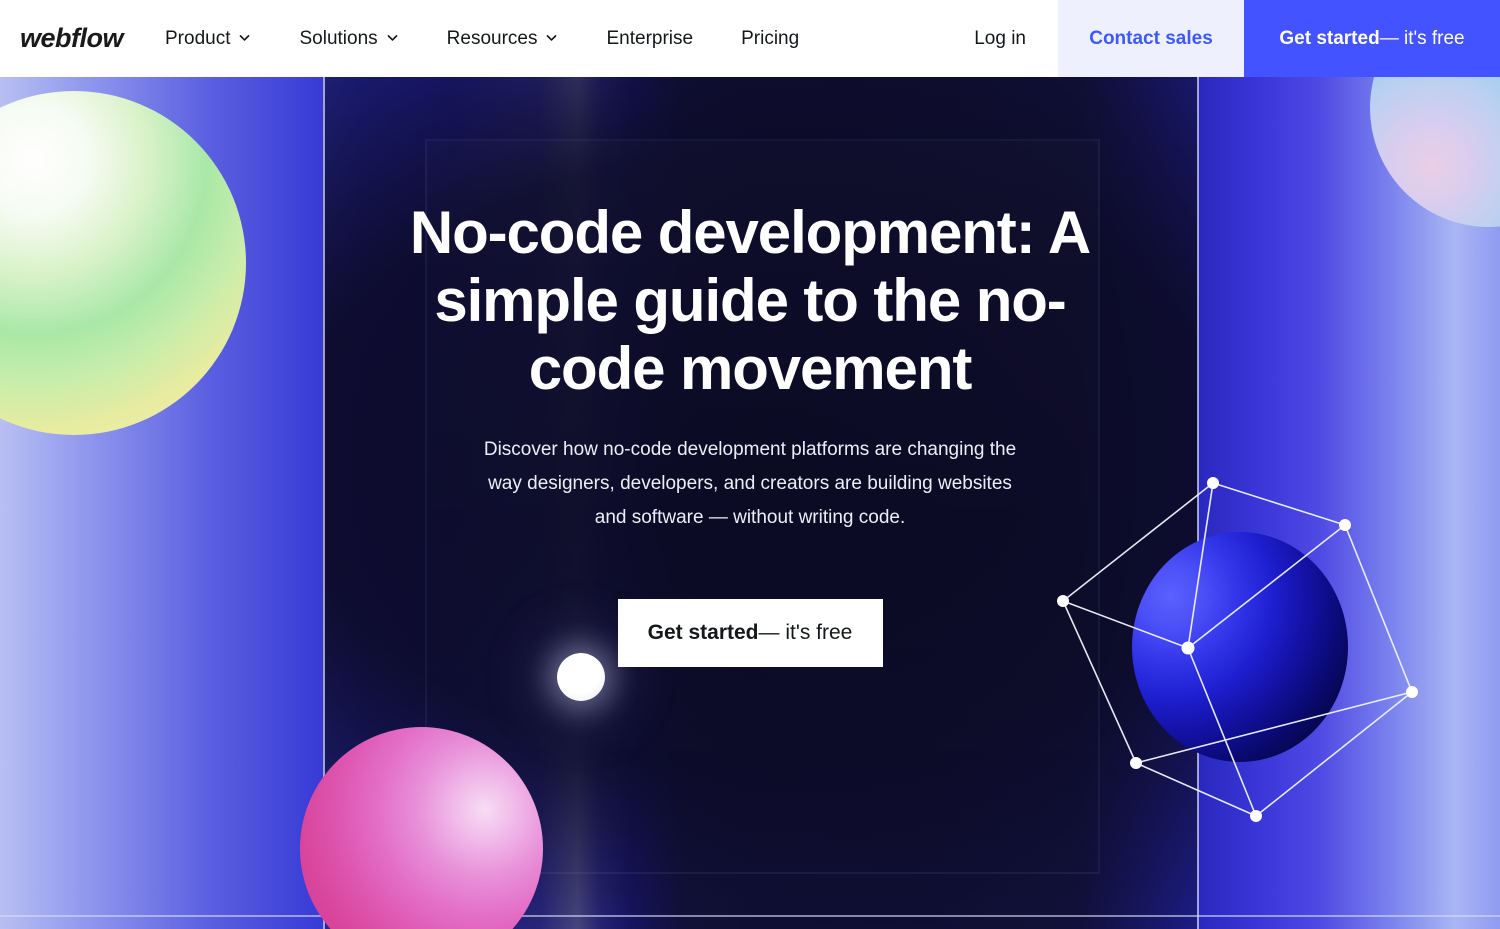 The width and height of the screenshot is (1500, 929). What do you see at coordinates (805, 632) in the screenshot?
I see `hero-cta-light: — it's free` at bounding box center [805, 632].